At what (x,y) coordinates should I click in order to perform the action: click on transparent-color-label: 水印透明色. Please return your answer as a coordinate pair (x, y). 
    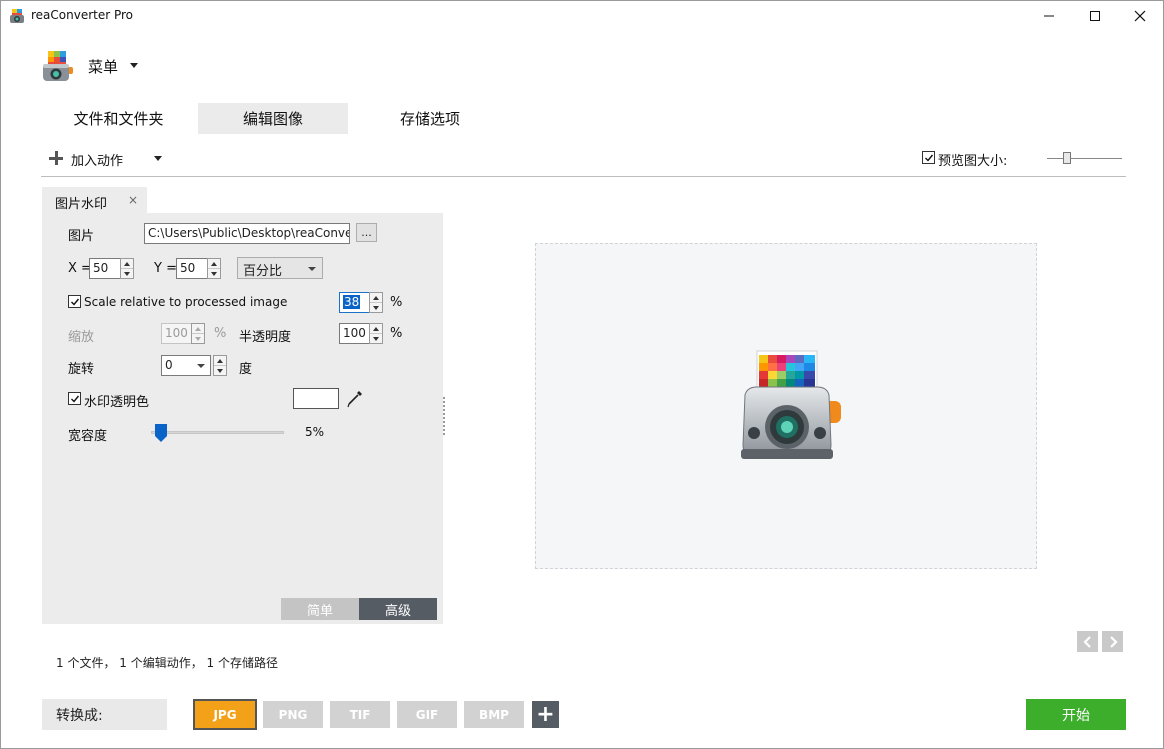
    Looking at the image, I should click on (117, 402).